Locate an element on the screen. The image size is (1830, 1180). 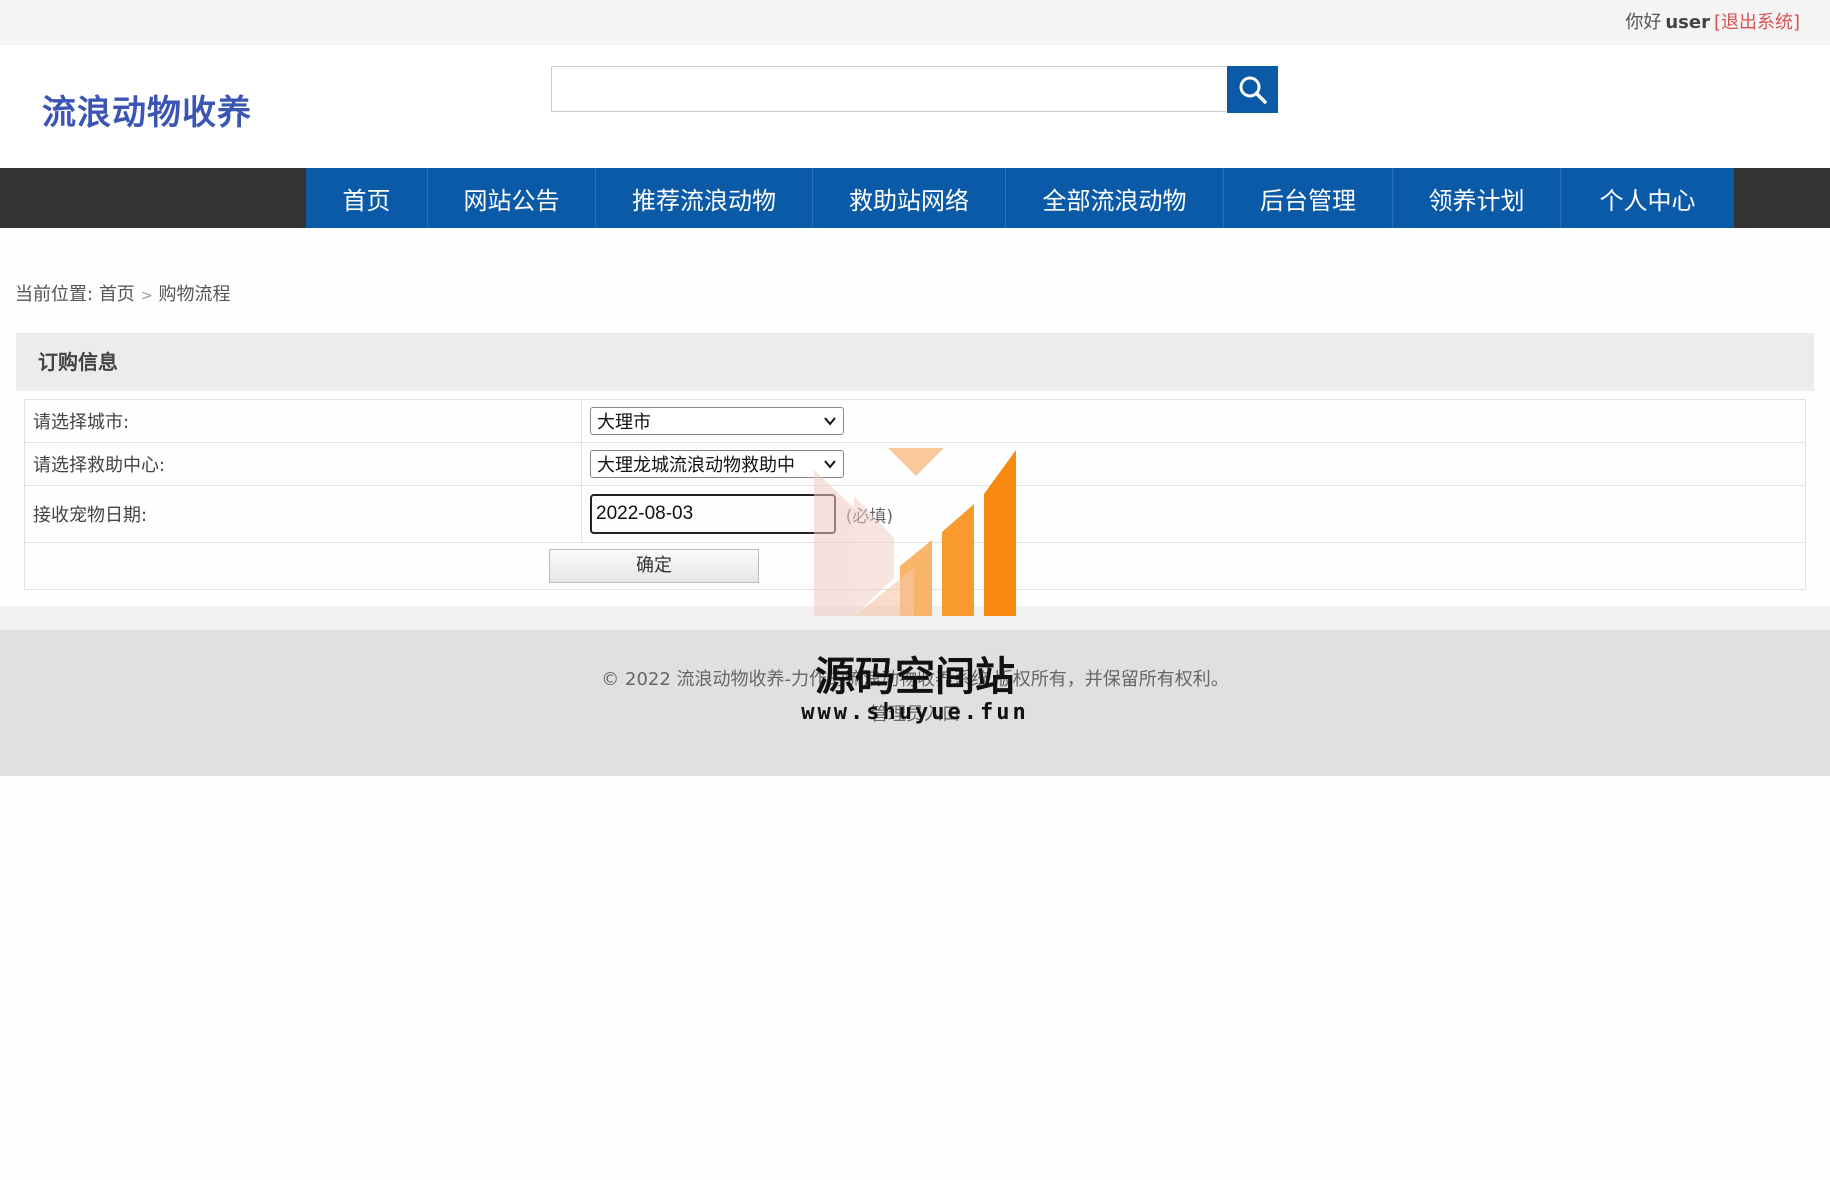
center-label: 请选择救助中心: is located at coordinates (303, 464).